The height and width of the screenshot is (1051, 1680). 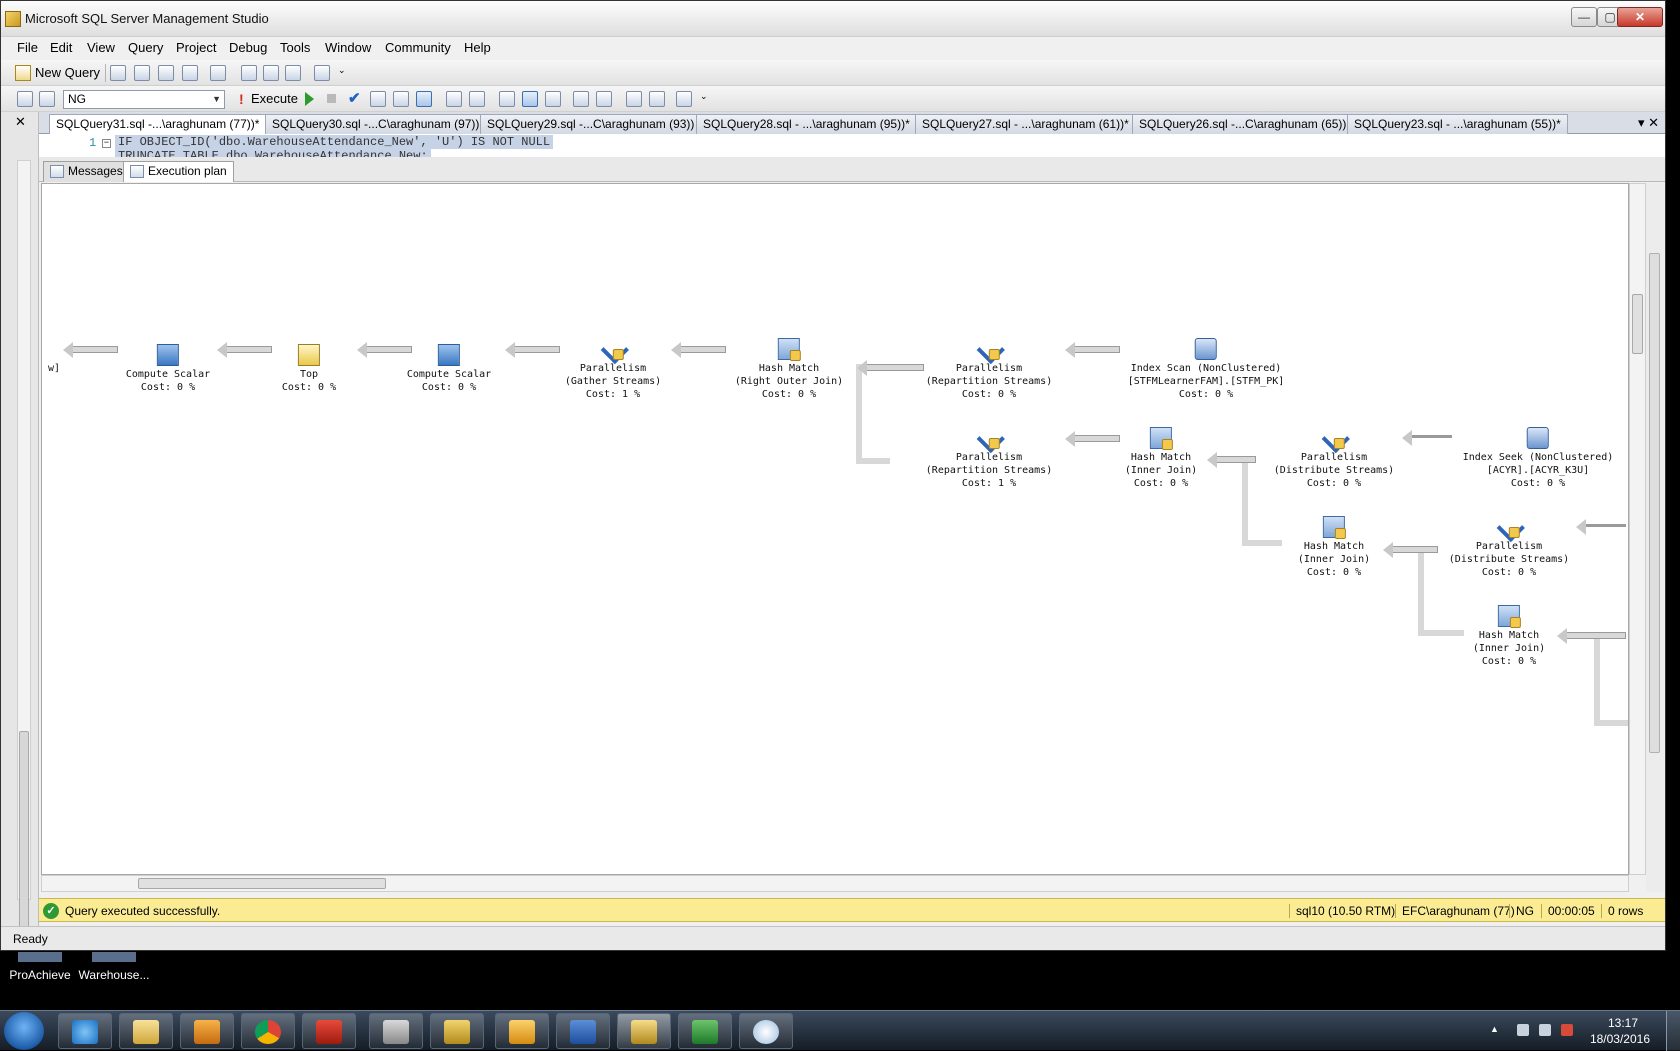 I want to click on specify-template-values-icon, so click(x=684, y=99).